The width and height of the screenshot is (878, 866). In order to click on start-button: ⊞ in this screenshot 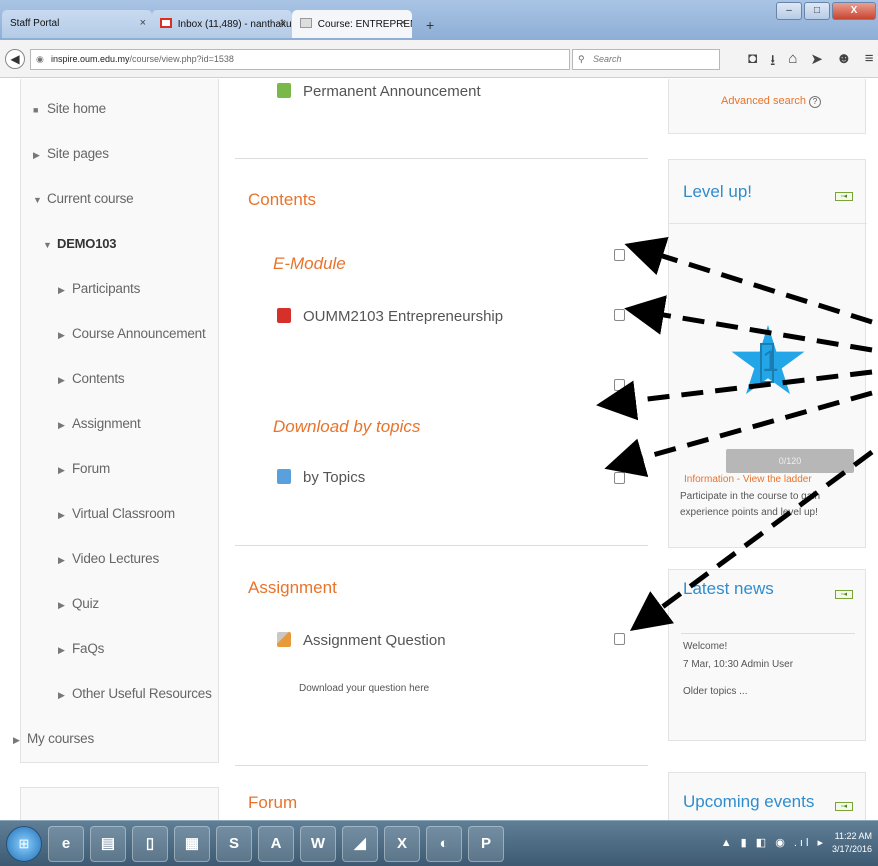, I will do `click(24, 844)`.